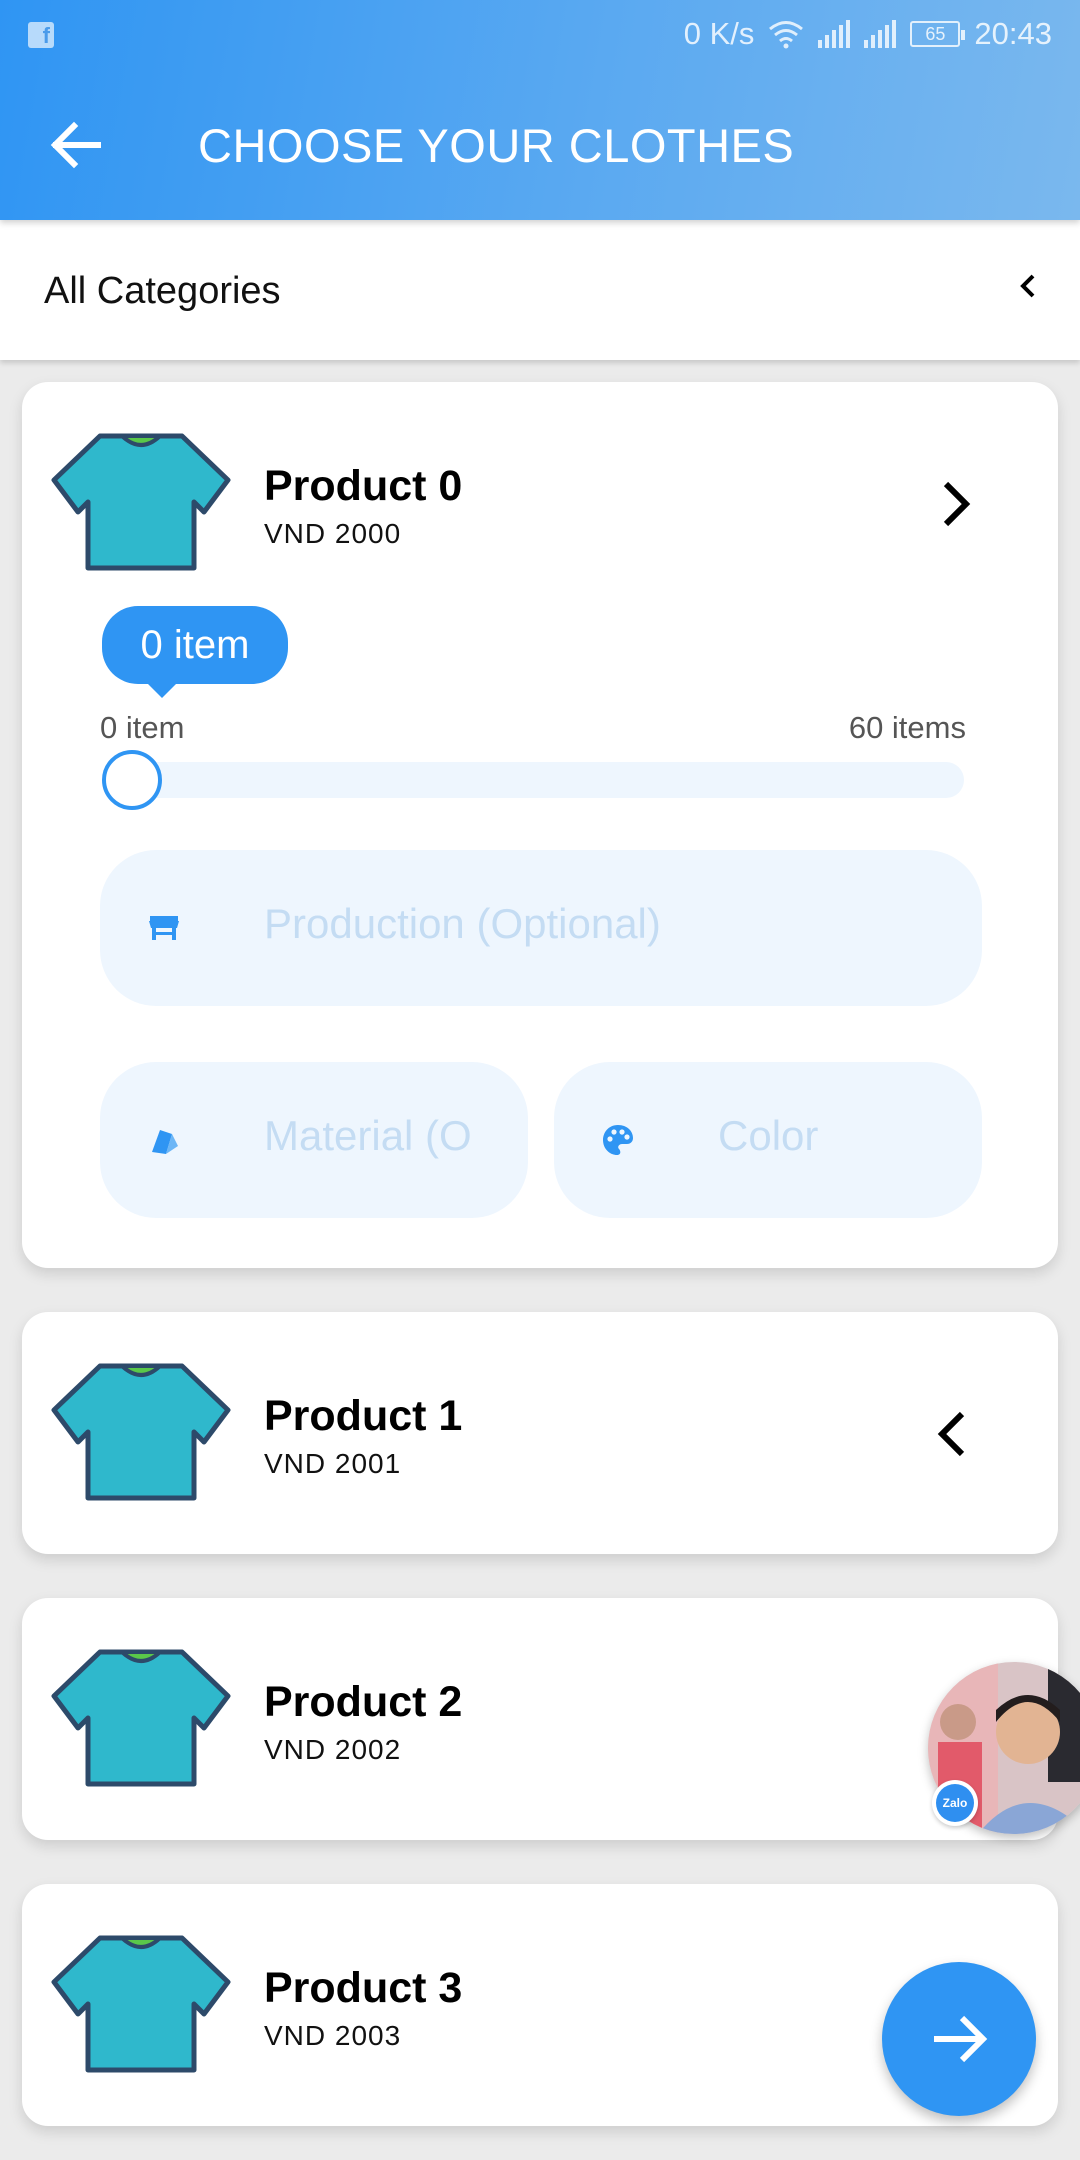 The height and width of the screenshot is (2160, 1080). What do you see at coordinates (333, 1749) in the screenshot?
I see `product-price: VND 2002` at bounding box center [333, 1749].